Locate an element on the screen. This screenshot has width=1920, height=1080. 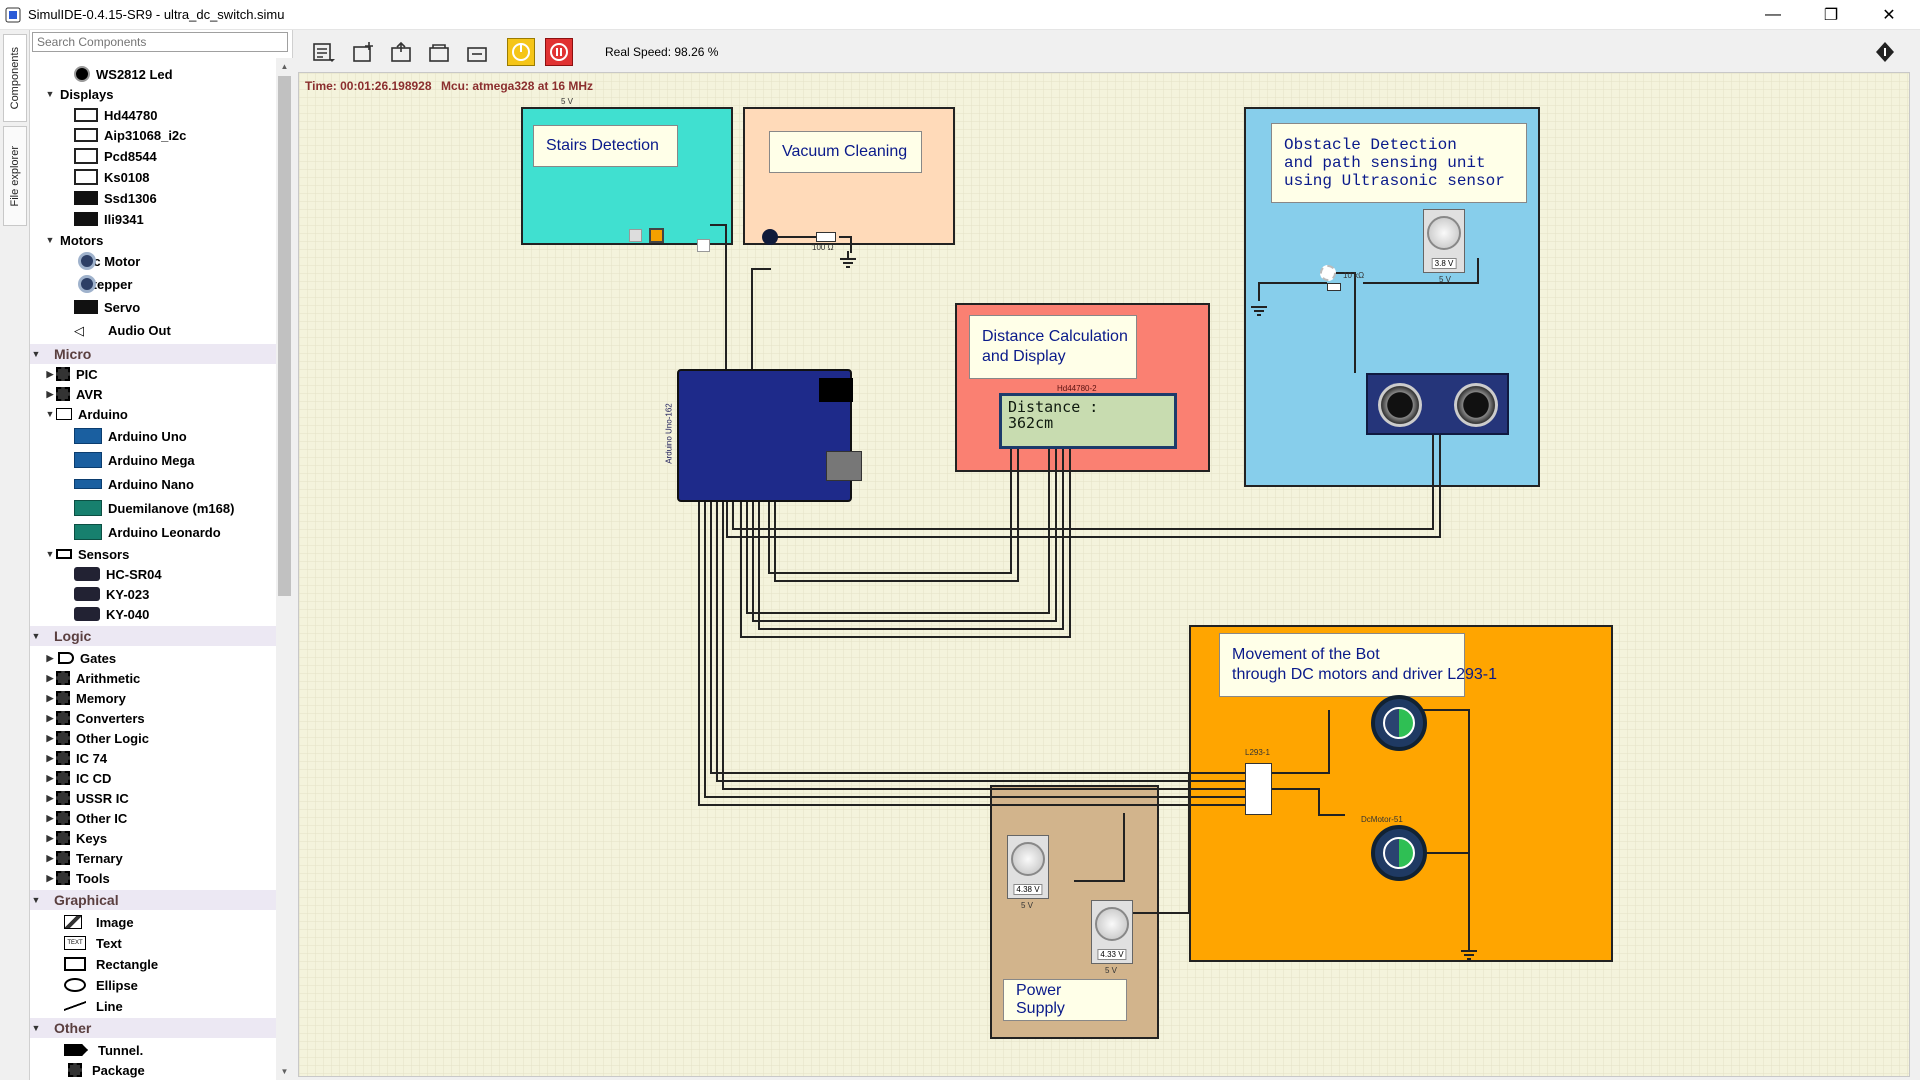
switch-icon is located at coordinates (1328, 273).